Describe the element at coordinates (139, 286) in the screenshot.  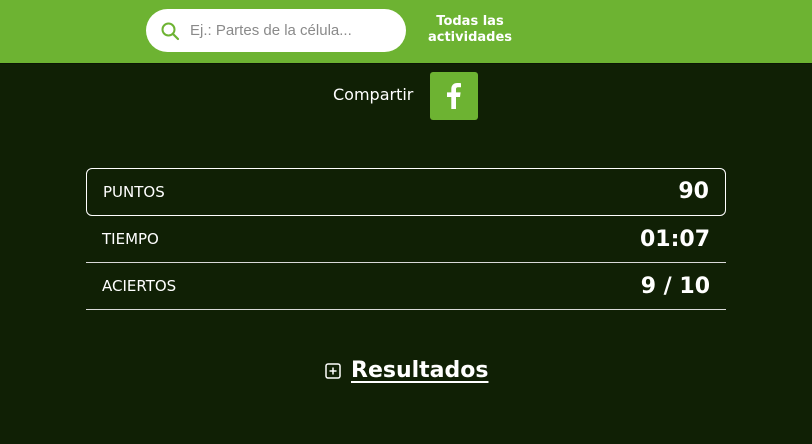
I see `hits-label: ACIERTOS` at that location.